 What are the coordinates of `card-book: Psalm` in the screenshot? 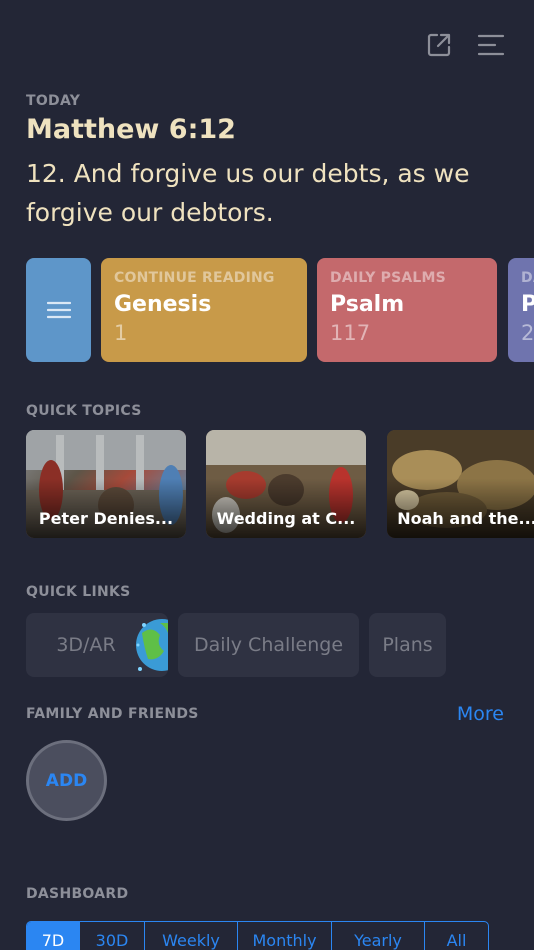 It's located at (367, 304).